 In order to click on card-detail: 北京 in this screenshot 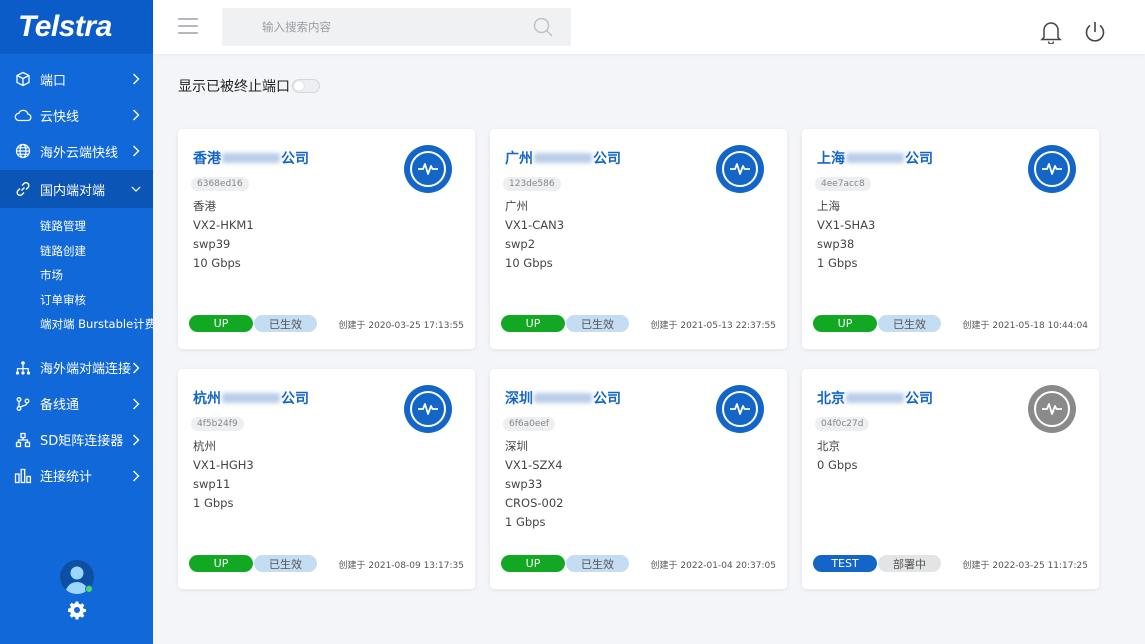, I will do `click(828, 446)`.